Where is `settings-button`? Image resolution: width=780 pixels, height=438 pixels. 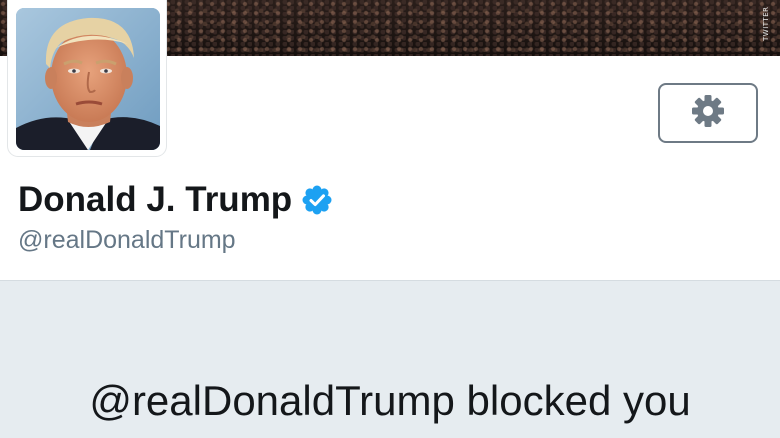
settings-button is located at coordinates (708, 113).